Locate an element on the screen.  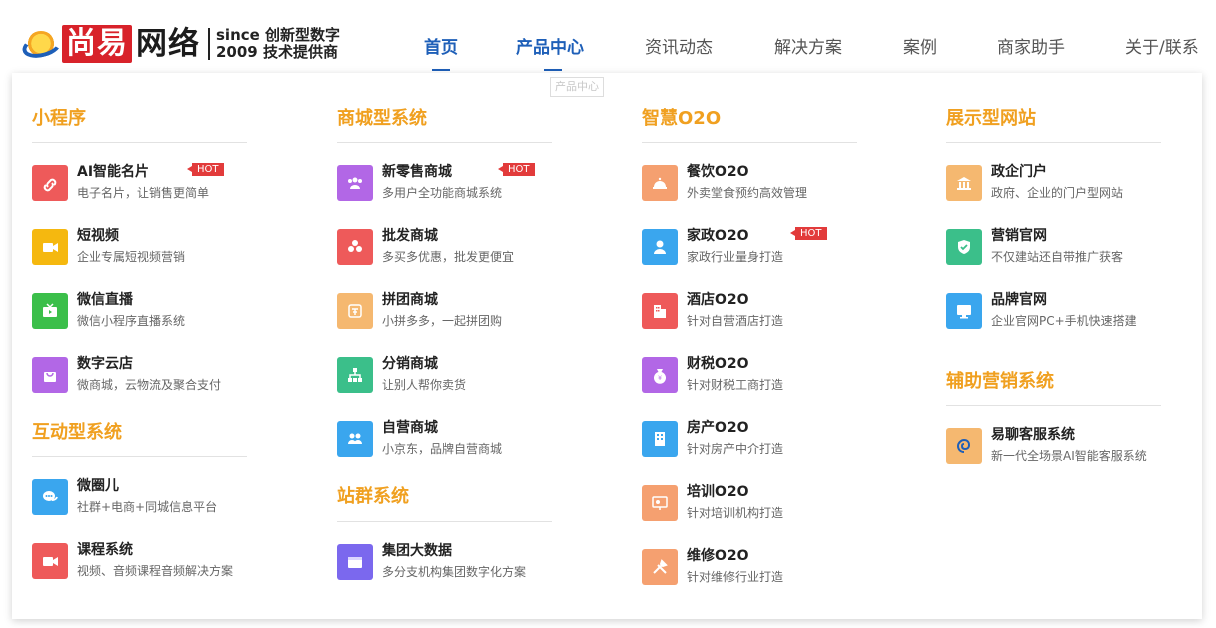
product-item: 批发商城 多买多优惠，批发更便宜 is located at coordinates (462, 247).